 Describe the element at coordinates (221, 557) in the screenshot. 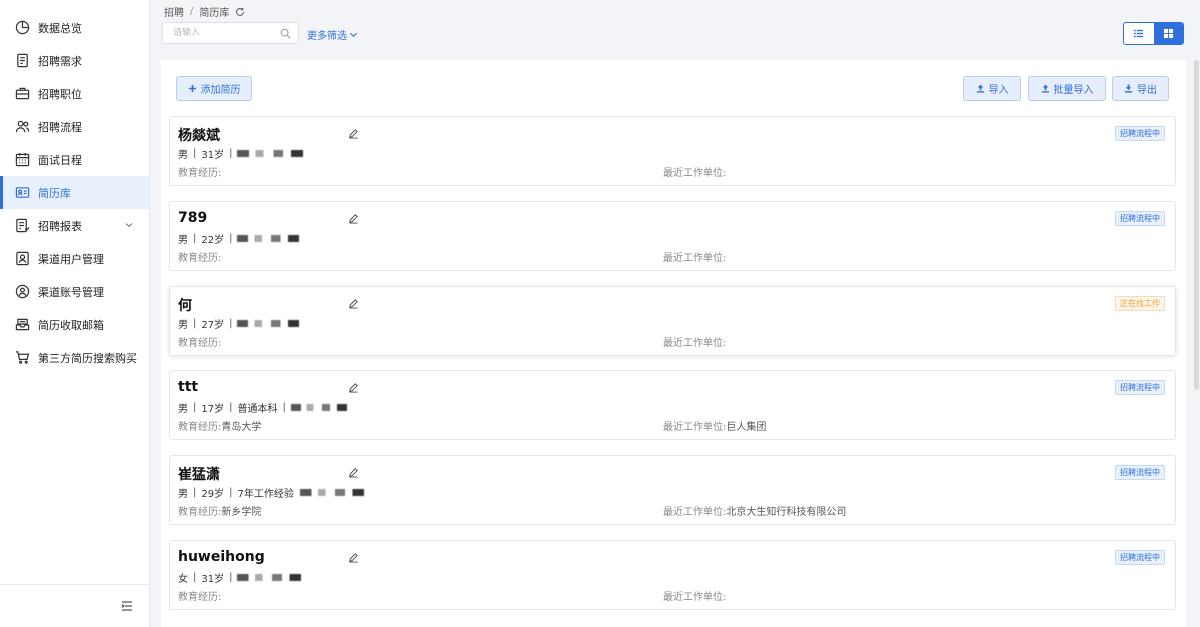

I see `candidate-name: huweihong` at that location.